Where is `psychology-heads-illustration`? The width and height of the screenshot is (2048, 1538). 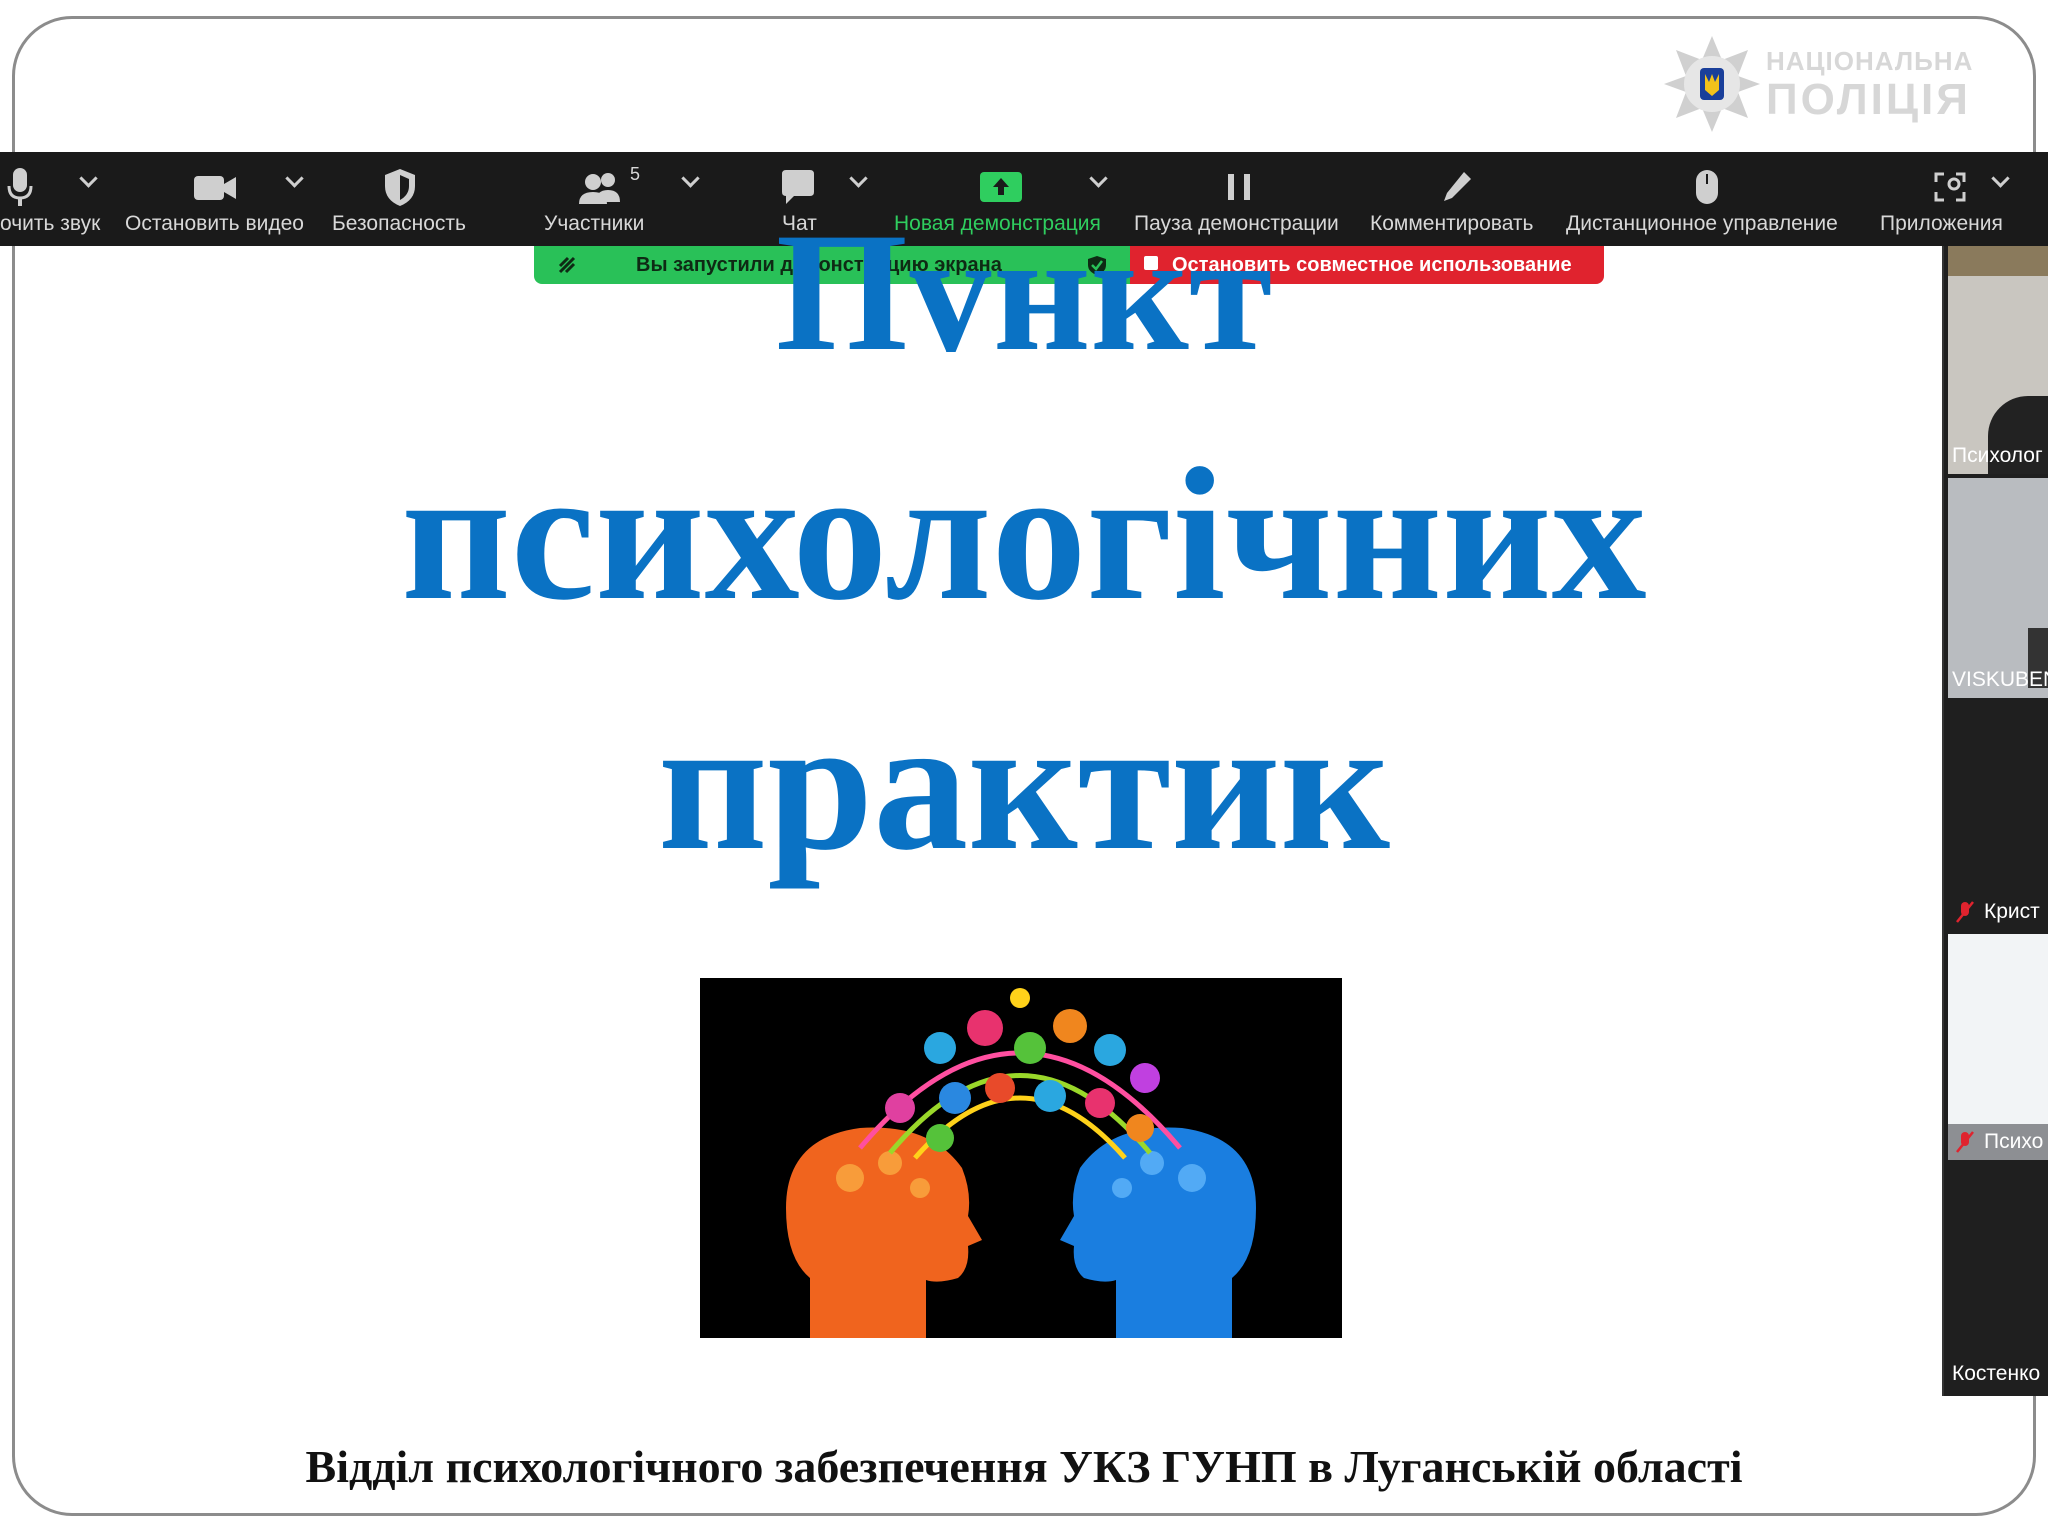 psychology-heads-illustration is located at coordinates (1021, 1158).